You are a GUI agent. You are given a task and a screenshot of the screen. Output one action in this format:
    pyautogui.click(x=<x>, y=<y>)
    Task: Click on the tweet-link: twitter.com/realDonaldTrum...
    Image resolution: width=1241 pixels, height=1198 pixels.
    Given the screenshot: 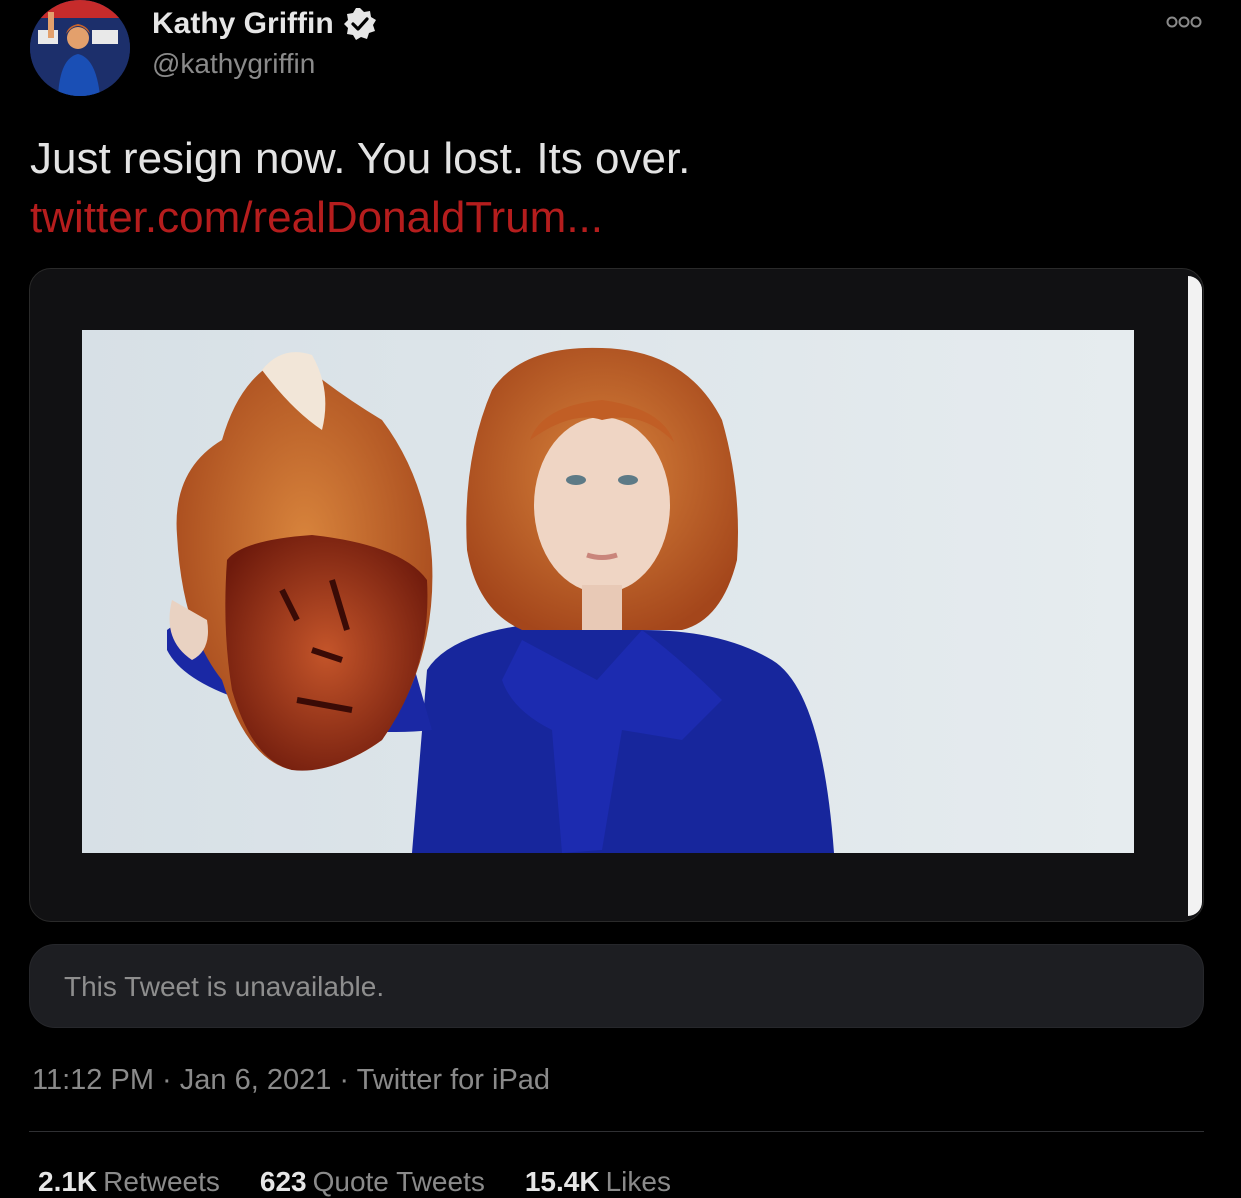 What is the action you would take?
    pyautogui.click(x=316, y=218)
    